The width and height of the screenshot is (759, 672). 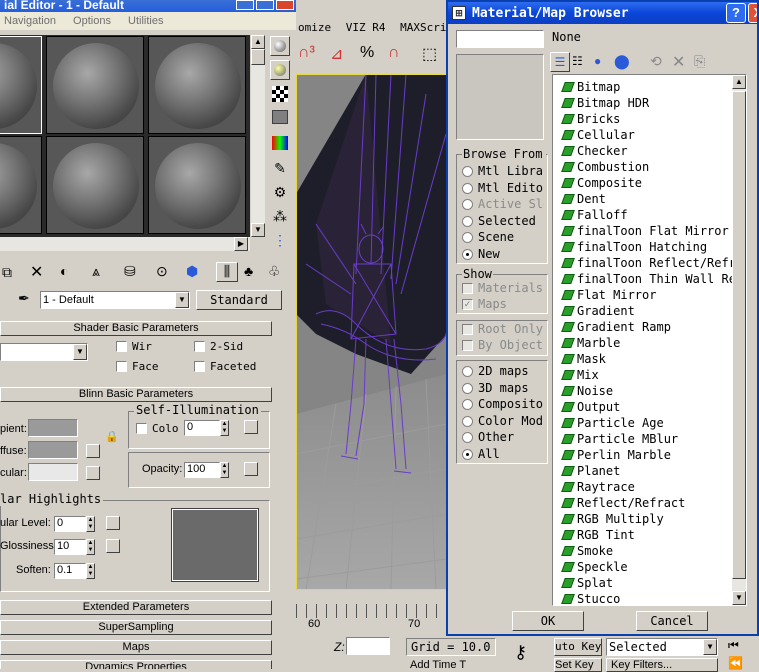 What do you see at coordinates (280, 194) in the screenshot?
I see `options-icon: ⚙` at bounding box center [280, 194].